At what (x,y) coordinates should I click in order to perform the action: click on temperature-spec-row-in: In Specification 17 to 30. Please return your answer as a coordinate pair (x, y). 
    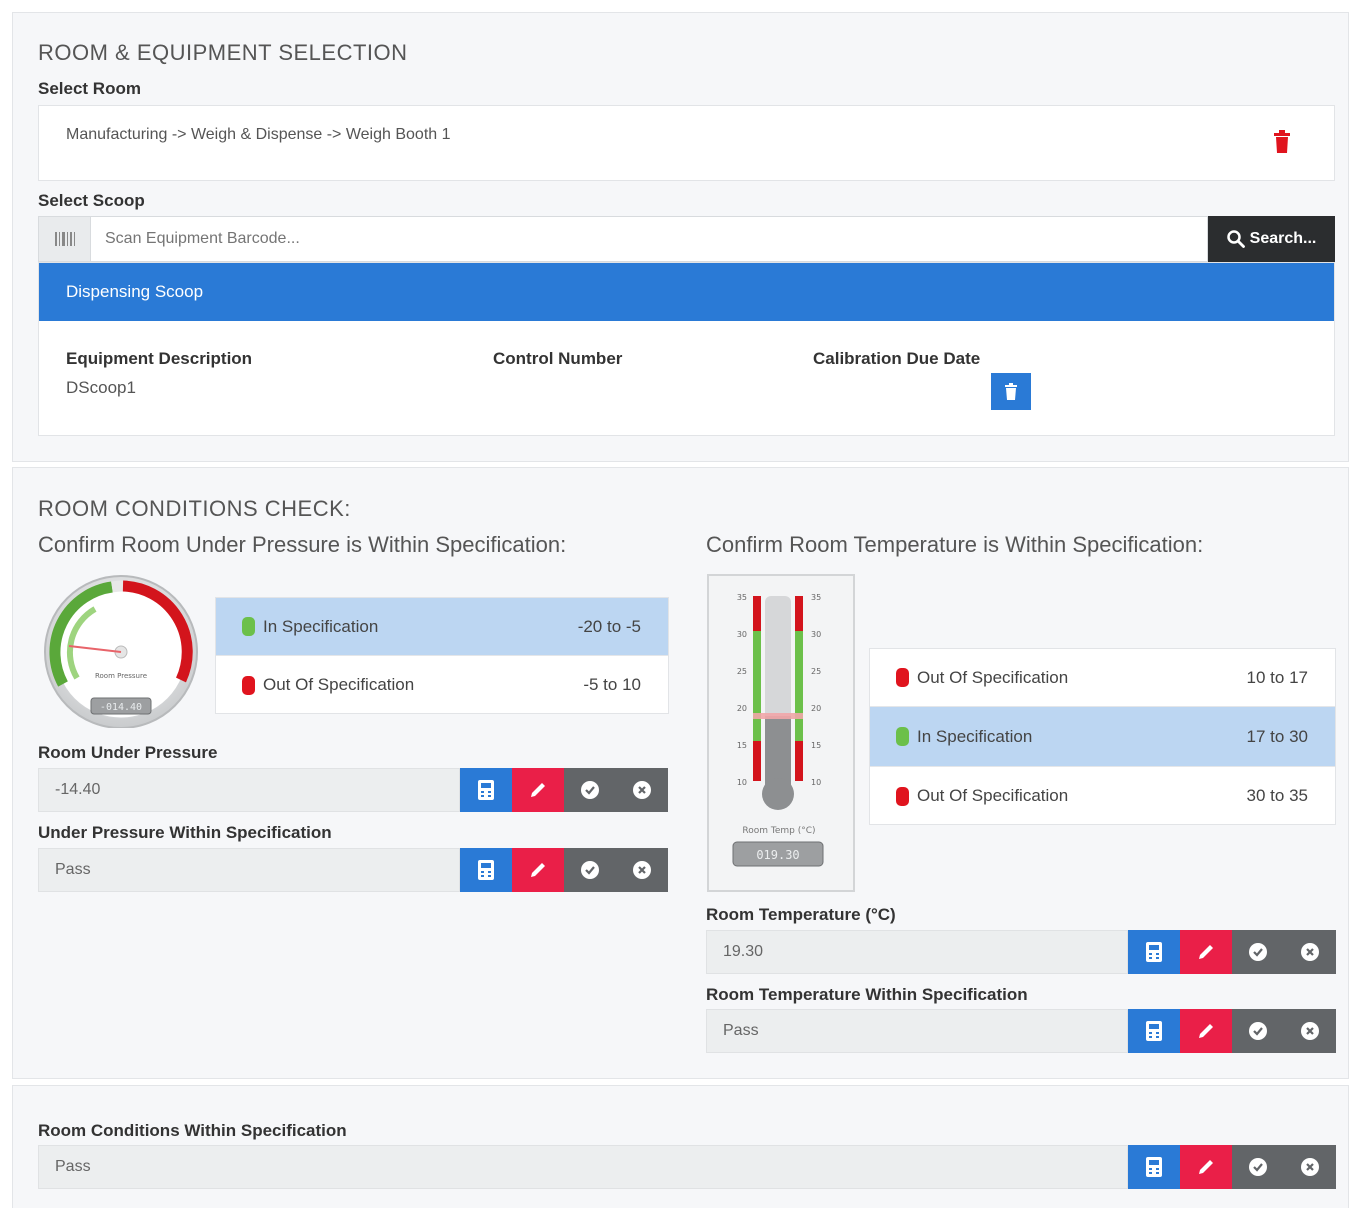
    Looking at the image, I should click on (1102, 737).